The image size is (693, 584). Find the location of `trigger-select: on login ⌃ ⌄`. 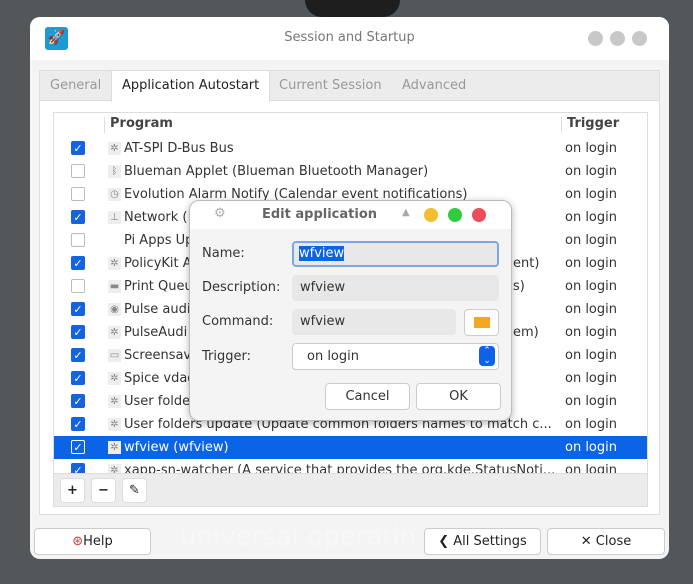

trigger-select: on login ⌃ ⌄ is located at coordinates (395, 356).